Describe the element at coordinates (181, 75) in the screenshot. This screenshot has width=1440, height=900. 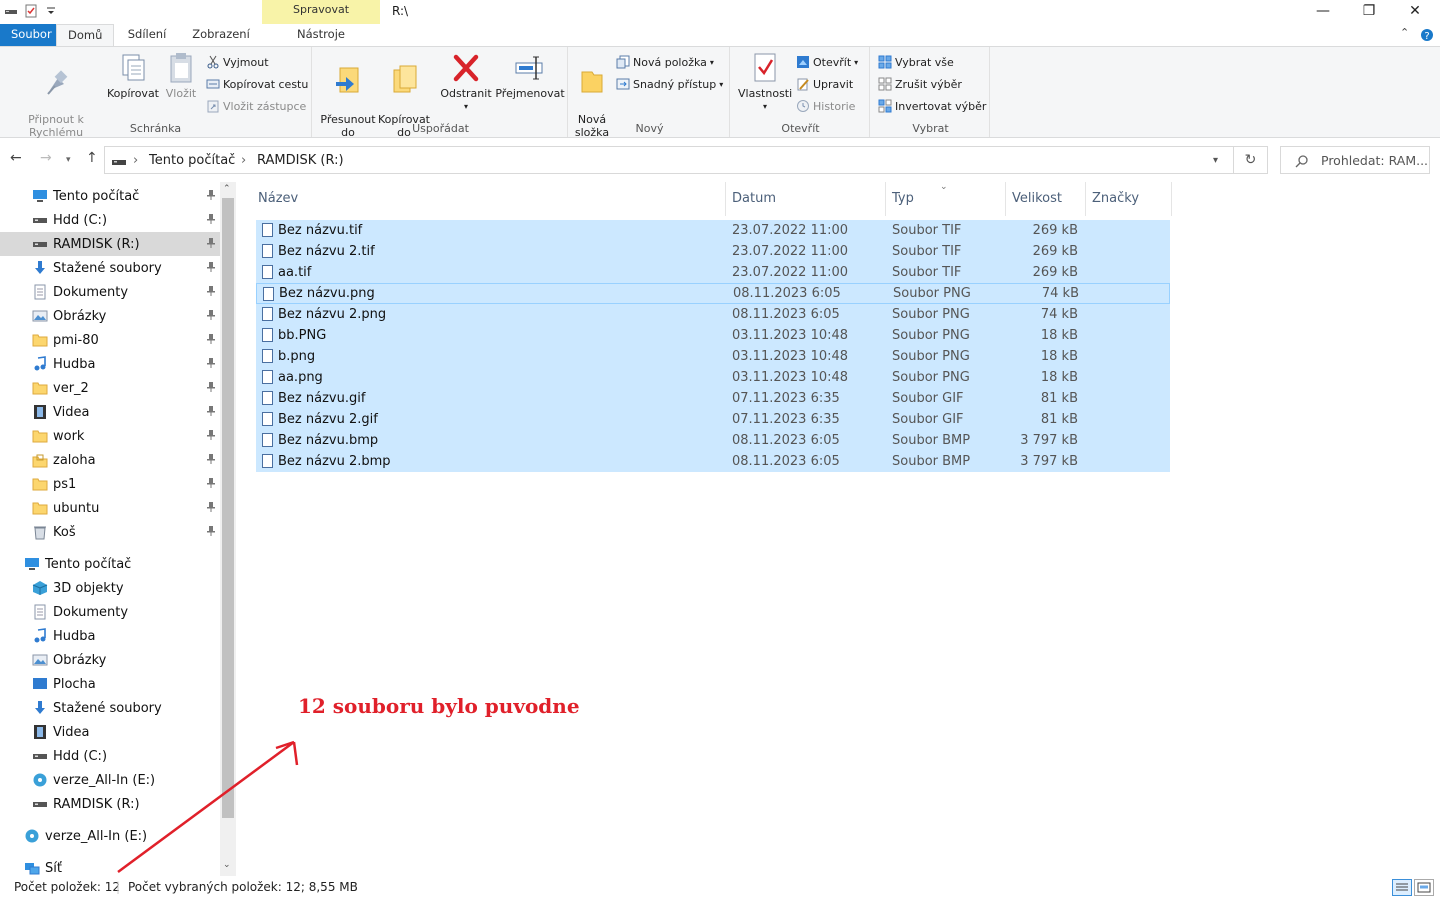
I see `paste-button: Vložit` at that location.